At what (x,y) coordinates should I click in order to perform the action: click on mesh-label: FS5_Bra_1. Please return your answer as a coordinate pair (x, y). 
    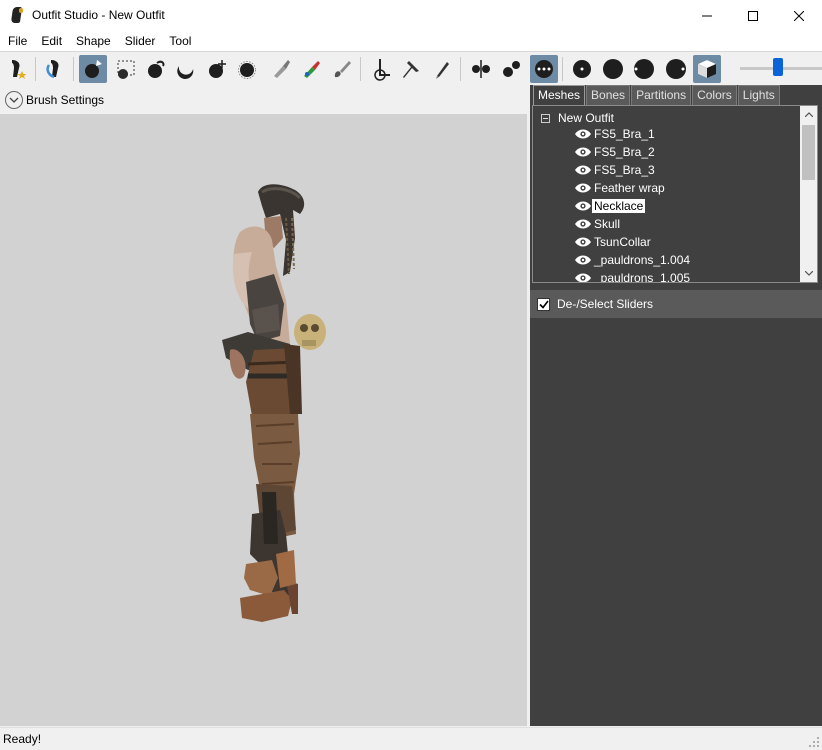
    Looking at the image, I should click on (624, 134).